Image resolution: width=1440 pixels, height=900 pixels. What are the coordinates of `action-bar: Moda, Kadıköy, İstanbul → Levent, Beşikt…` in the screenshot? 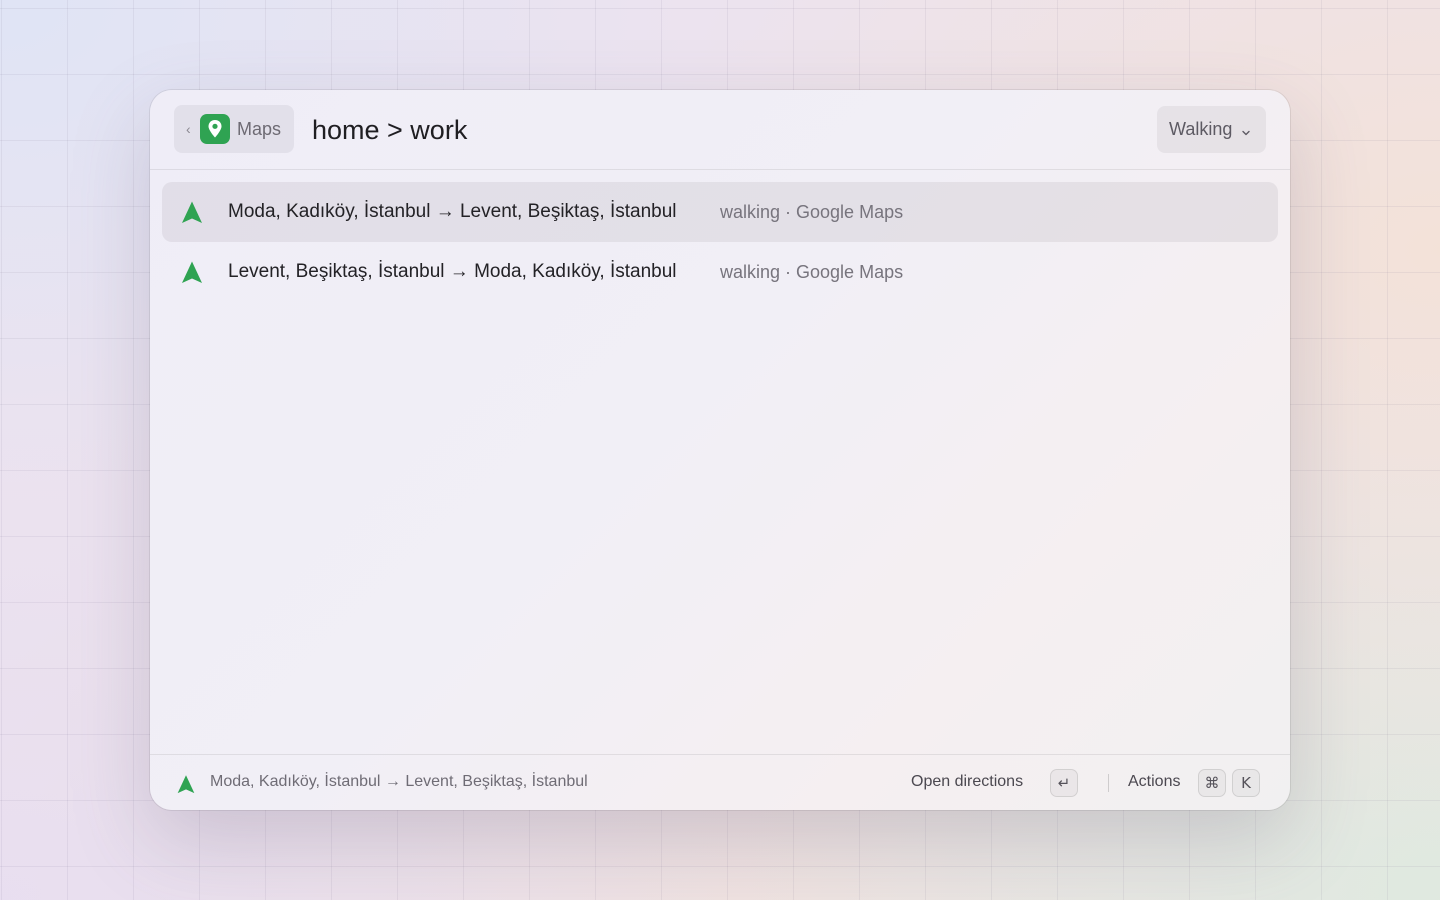 It's located at (720, 782).